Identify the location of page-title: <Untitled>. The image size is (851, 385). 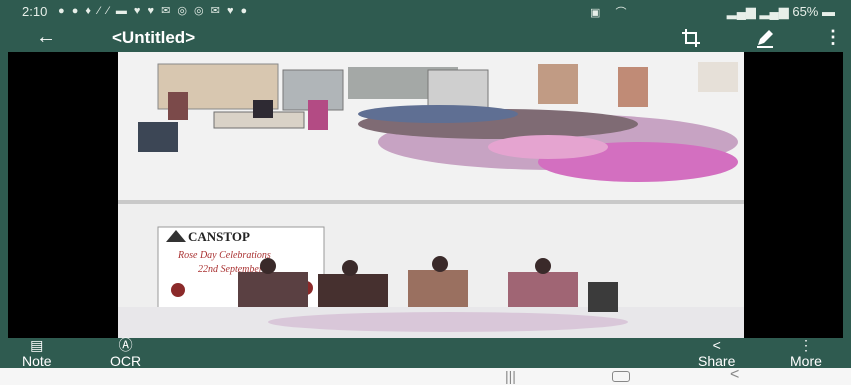
(154, 37).